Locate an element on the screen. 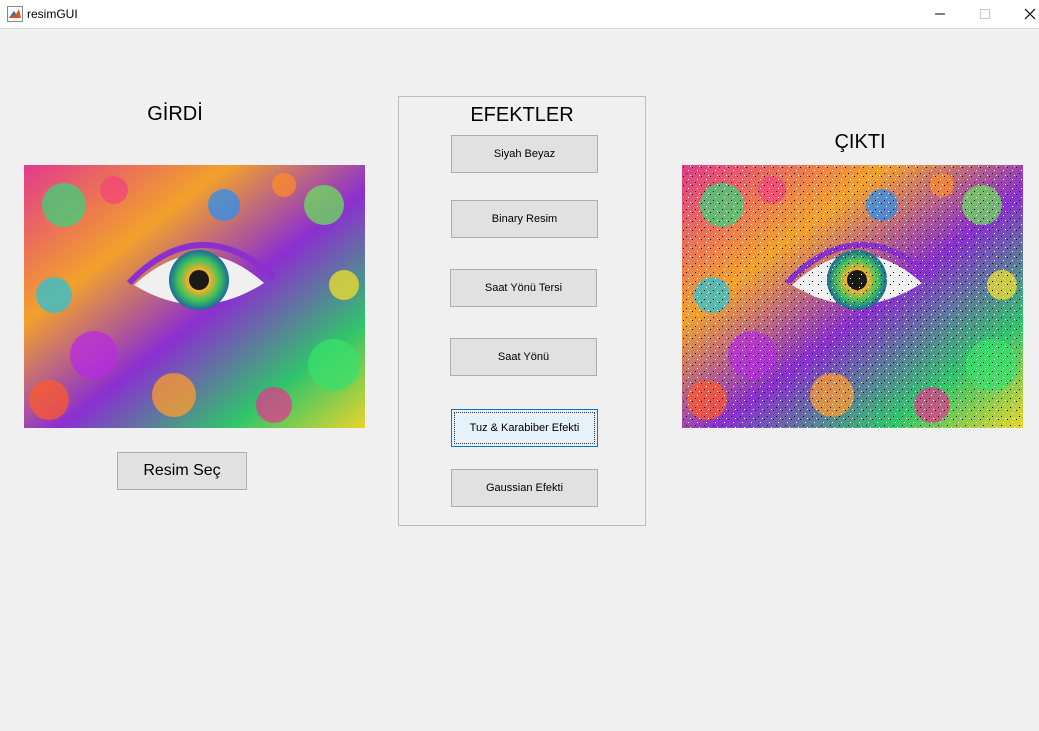 This screenshot has width=1039, height=731. title-bar: resimGUI is located at coordinates (519, 14).